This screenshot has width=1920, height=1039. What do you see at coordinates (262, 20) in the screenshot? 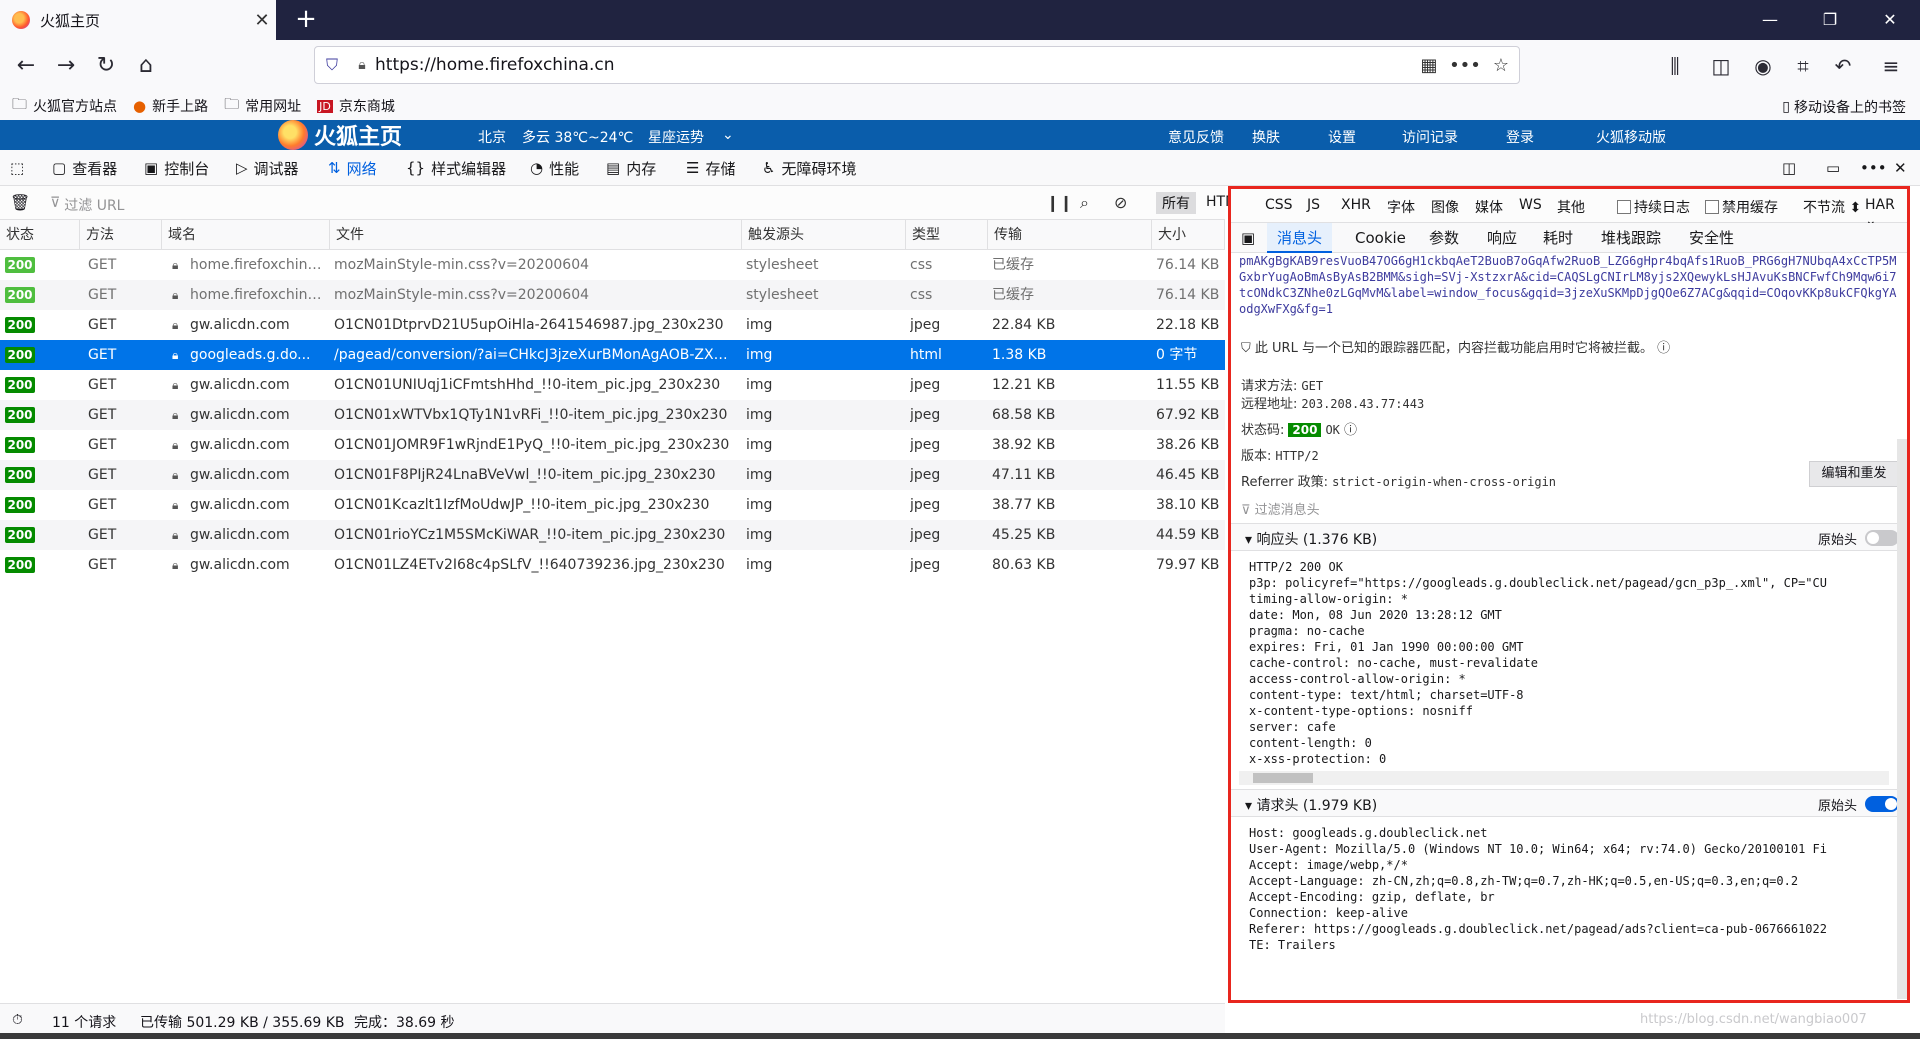
I see `close-tab-icon: ✕` at bounding box center [262, 20].